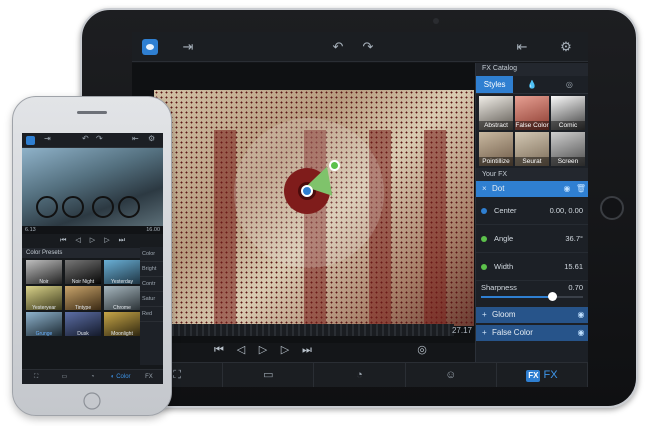 The height and width of the screenshot is (426, 650). What do you see at coordinates (532, 296) in the screenshot?
I see `sharpness-slider` at bounding box center [532, 296].